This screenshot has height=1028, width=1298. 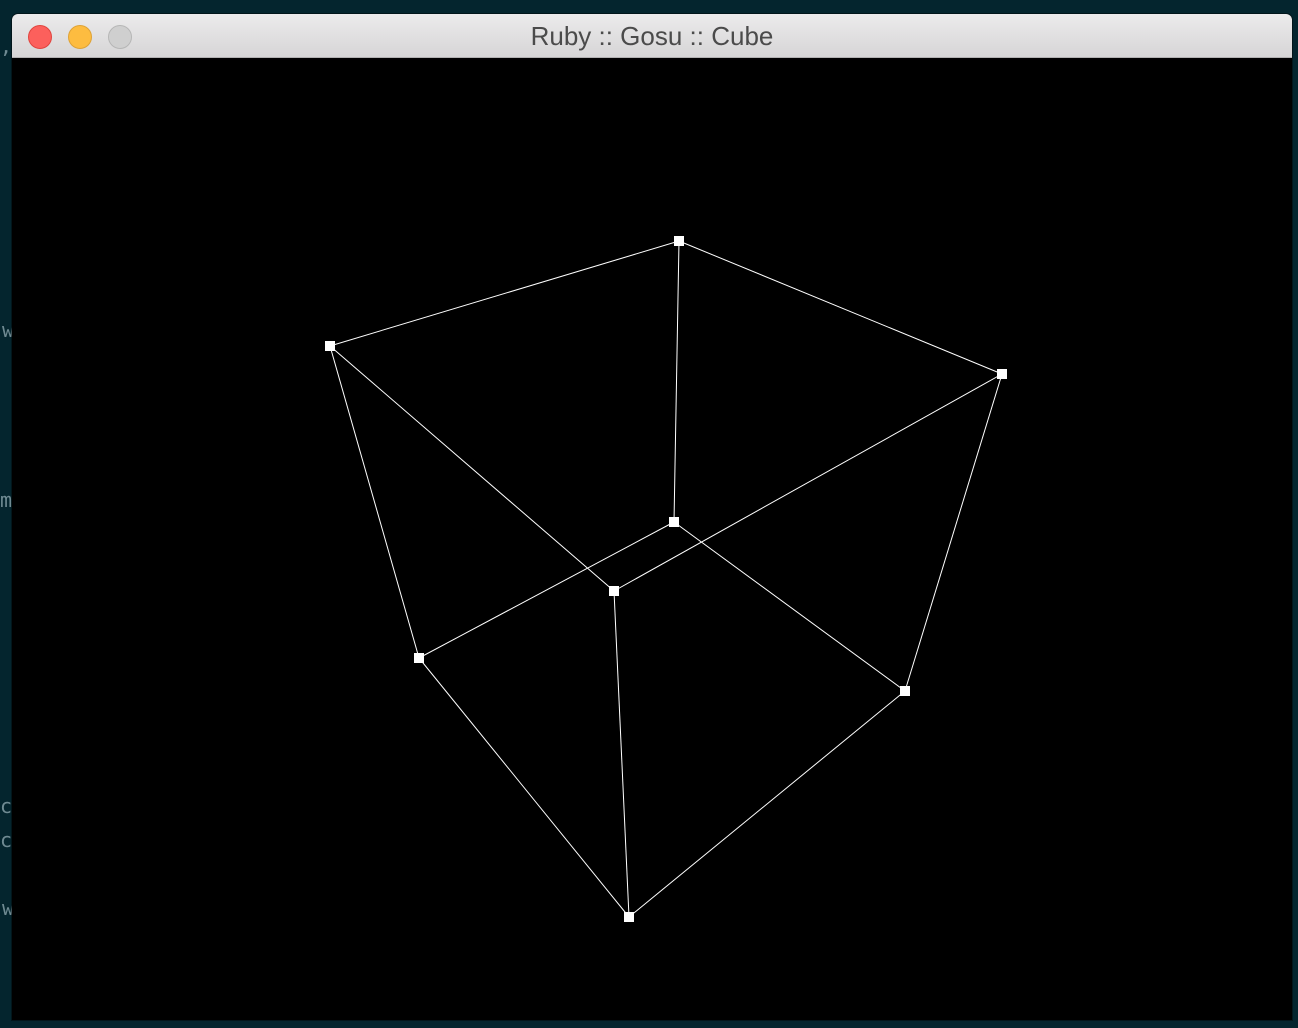 I want to click on title-bar: Ruby :: Gosu :: Cube, so click(x=652, y=36).